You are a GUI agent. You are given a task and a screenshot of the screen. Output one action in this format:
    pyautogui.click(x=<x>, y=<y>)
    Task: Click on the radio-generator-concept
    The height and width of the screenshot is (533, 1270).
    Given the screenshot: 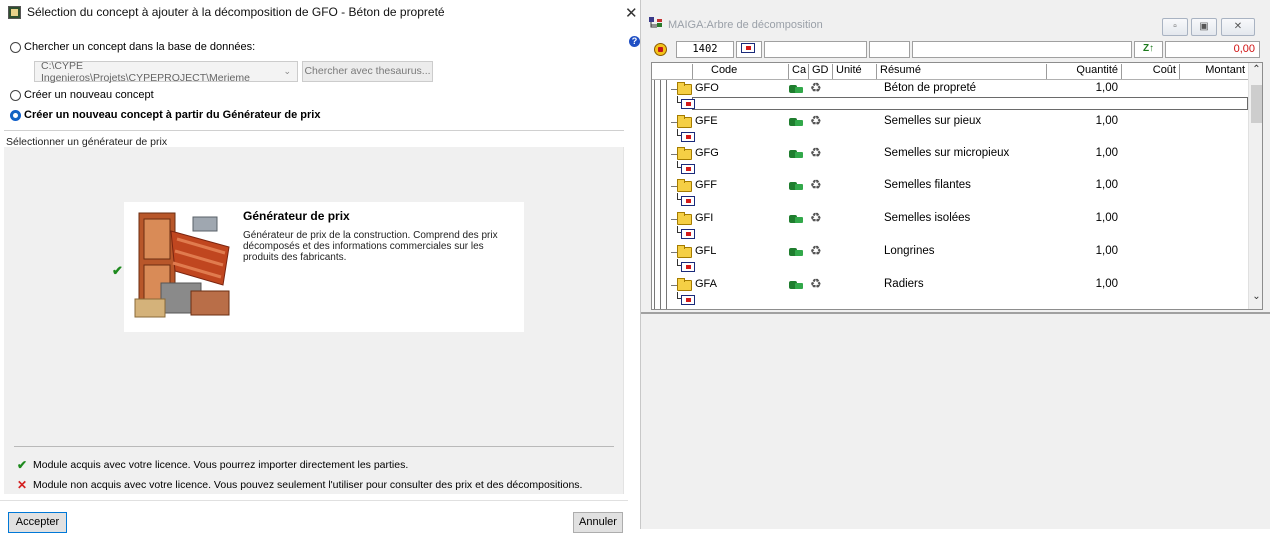 What is the action you would take?
    pyautogui.click(x=15, y=115)
    